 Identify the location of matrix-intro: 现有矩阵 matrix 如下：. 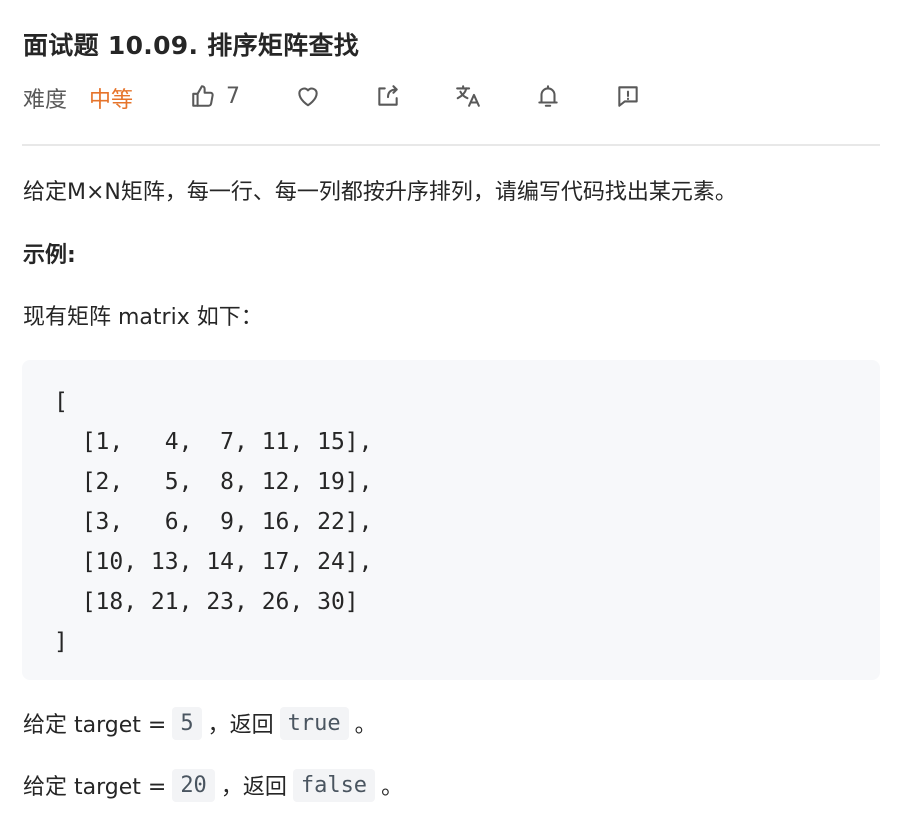
(143, 317).